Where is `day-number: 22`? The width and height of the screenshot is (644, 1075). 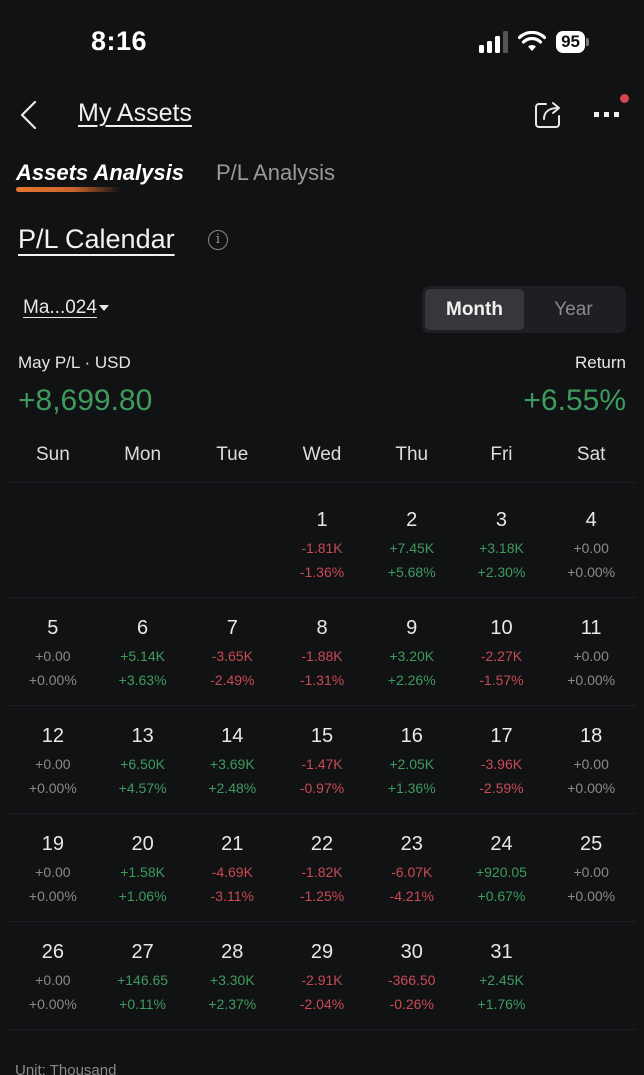
day-number: 22 is located at coordinates (322, 844).